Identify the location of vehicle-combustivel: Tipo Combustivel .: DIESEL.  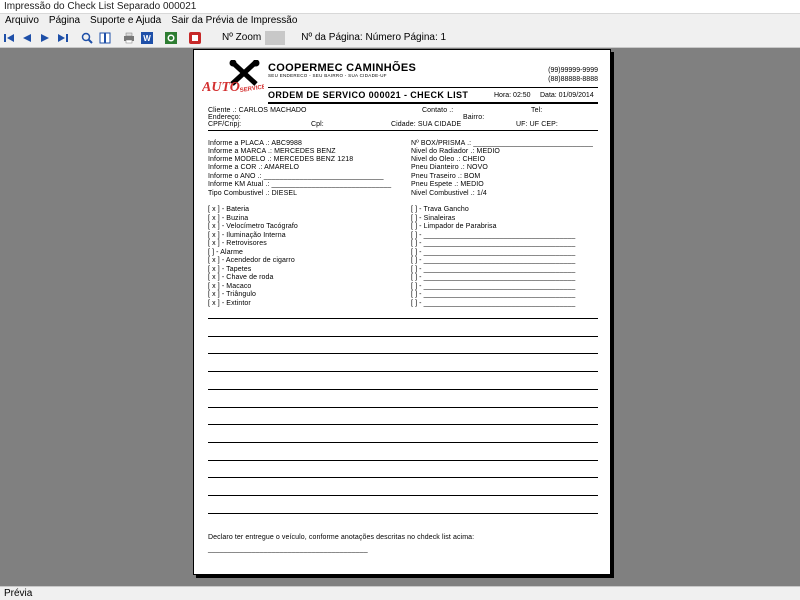
(253, 193).